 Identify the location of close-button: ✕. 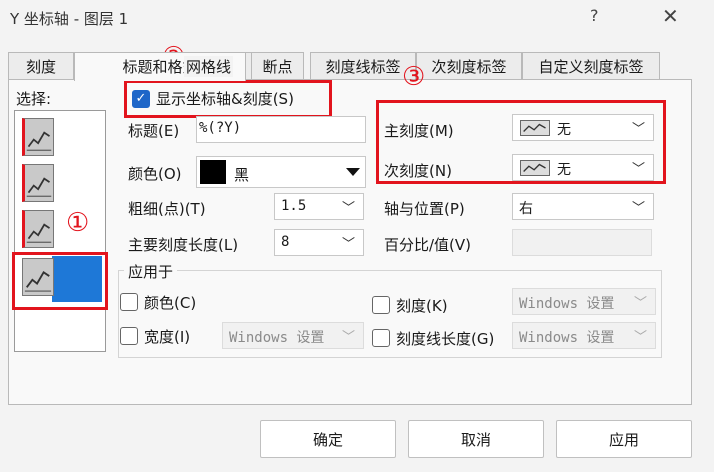
(670, 16).